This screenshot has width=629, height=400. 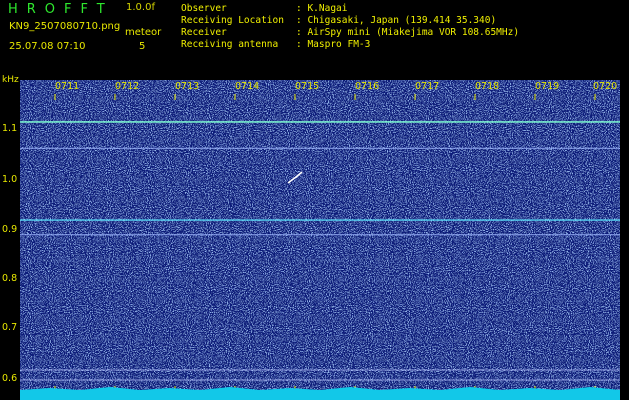 What do you see at coordinates (396, 20) in the screenshot?
I see `info-value-location: : Chigasaki, Japan (139.414 35.340)` at bounding box center [396, 20].